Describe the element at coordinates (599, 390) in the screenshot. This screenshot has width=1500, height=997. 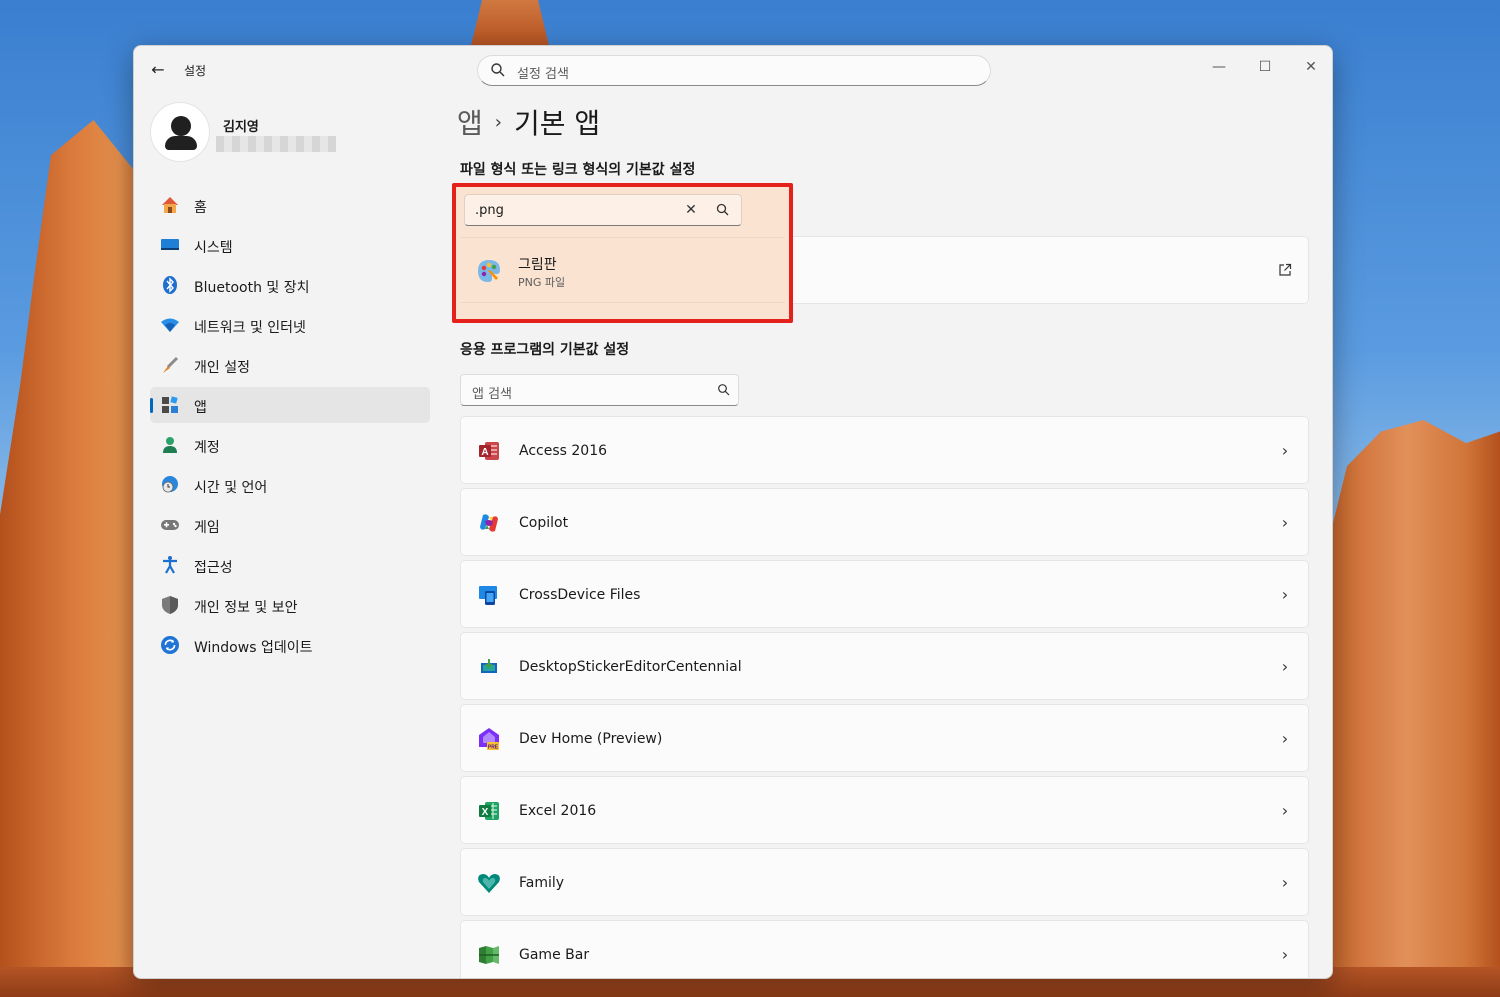
I see `app-search-input: 앱 검색` at that location.